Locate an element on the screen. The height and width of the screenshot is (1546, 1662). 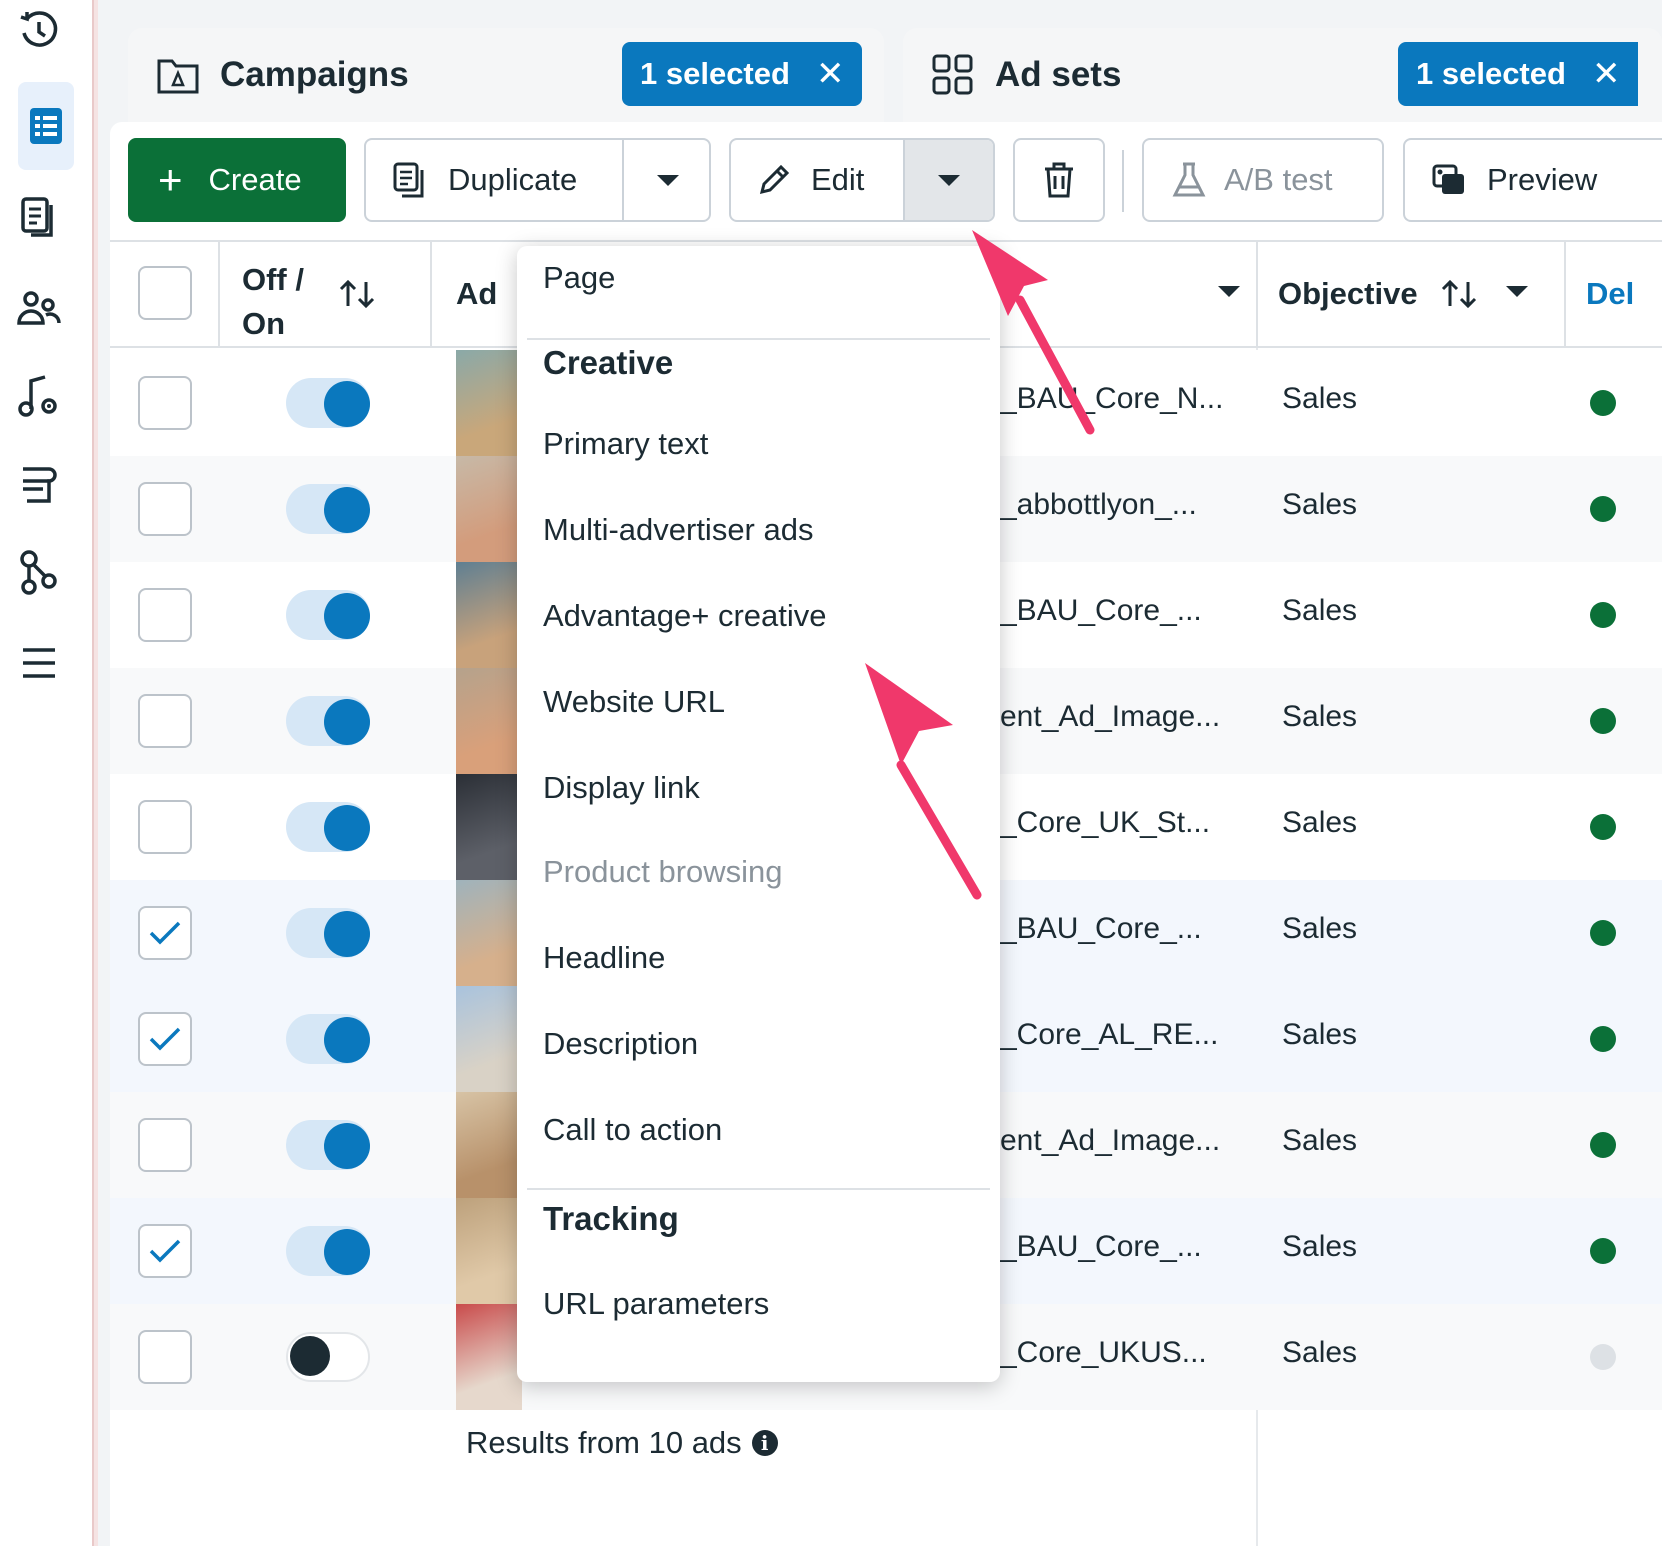
menu-item-headline: Headline is located at coordinates (604, 958).